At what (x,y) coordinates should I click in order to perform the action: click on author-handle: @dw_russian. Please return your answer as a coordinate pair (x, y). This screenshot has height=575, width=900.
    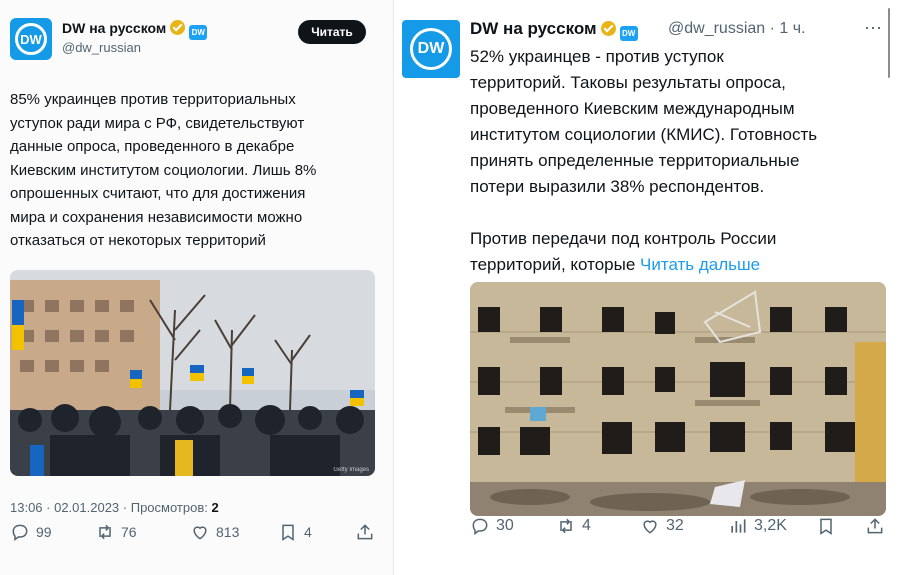
    Looking at the image, I should click on (101, 47).